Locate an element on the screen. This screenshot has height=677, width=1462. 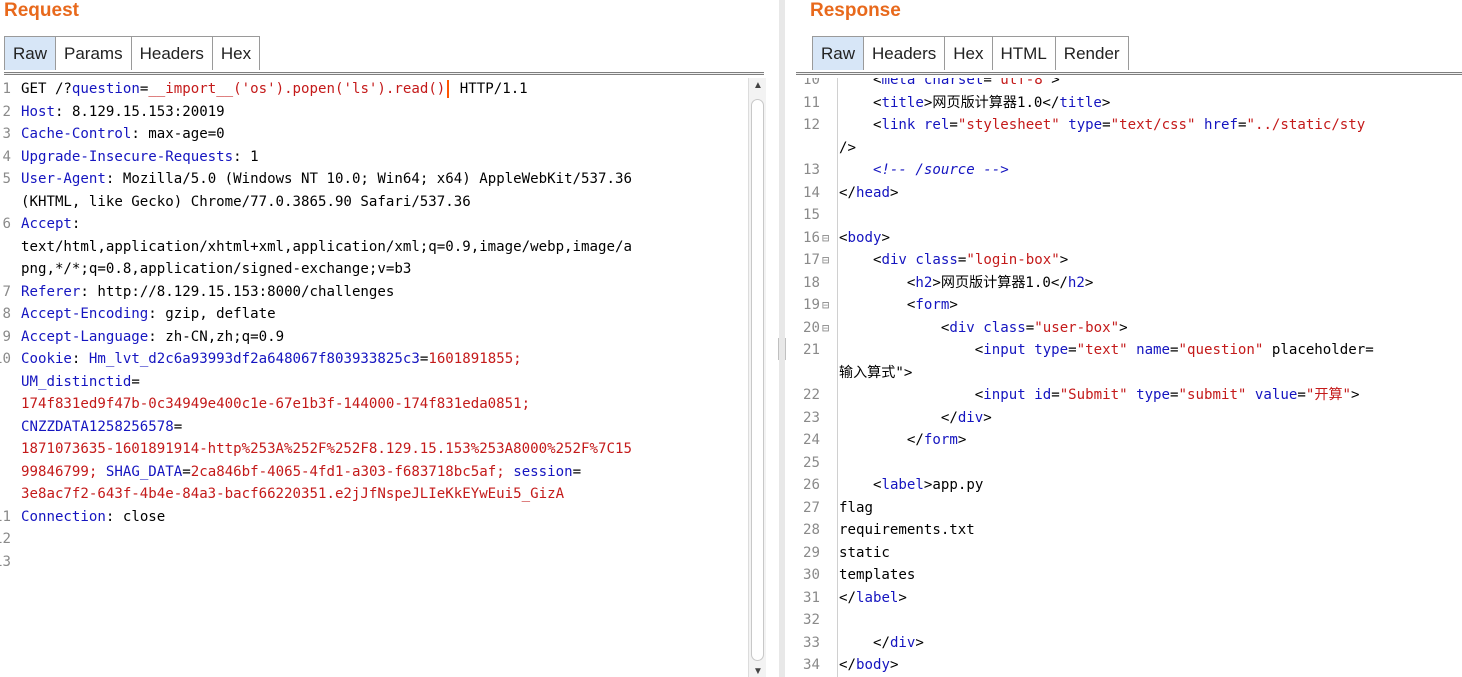
response-line: 31 </label> is located at coordinates (1129, 597).